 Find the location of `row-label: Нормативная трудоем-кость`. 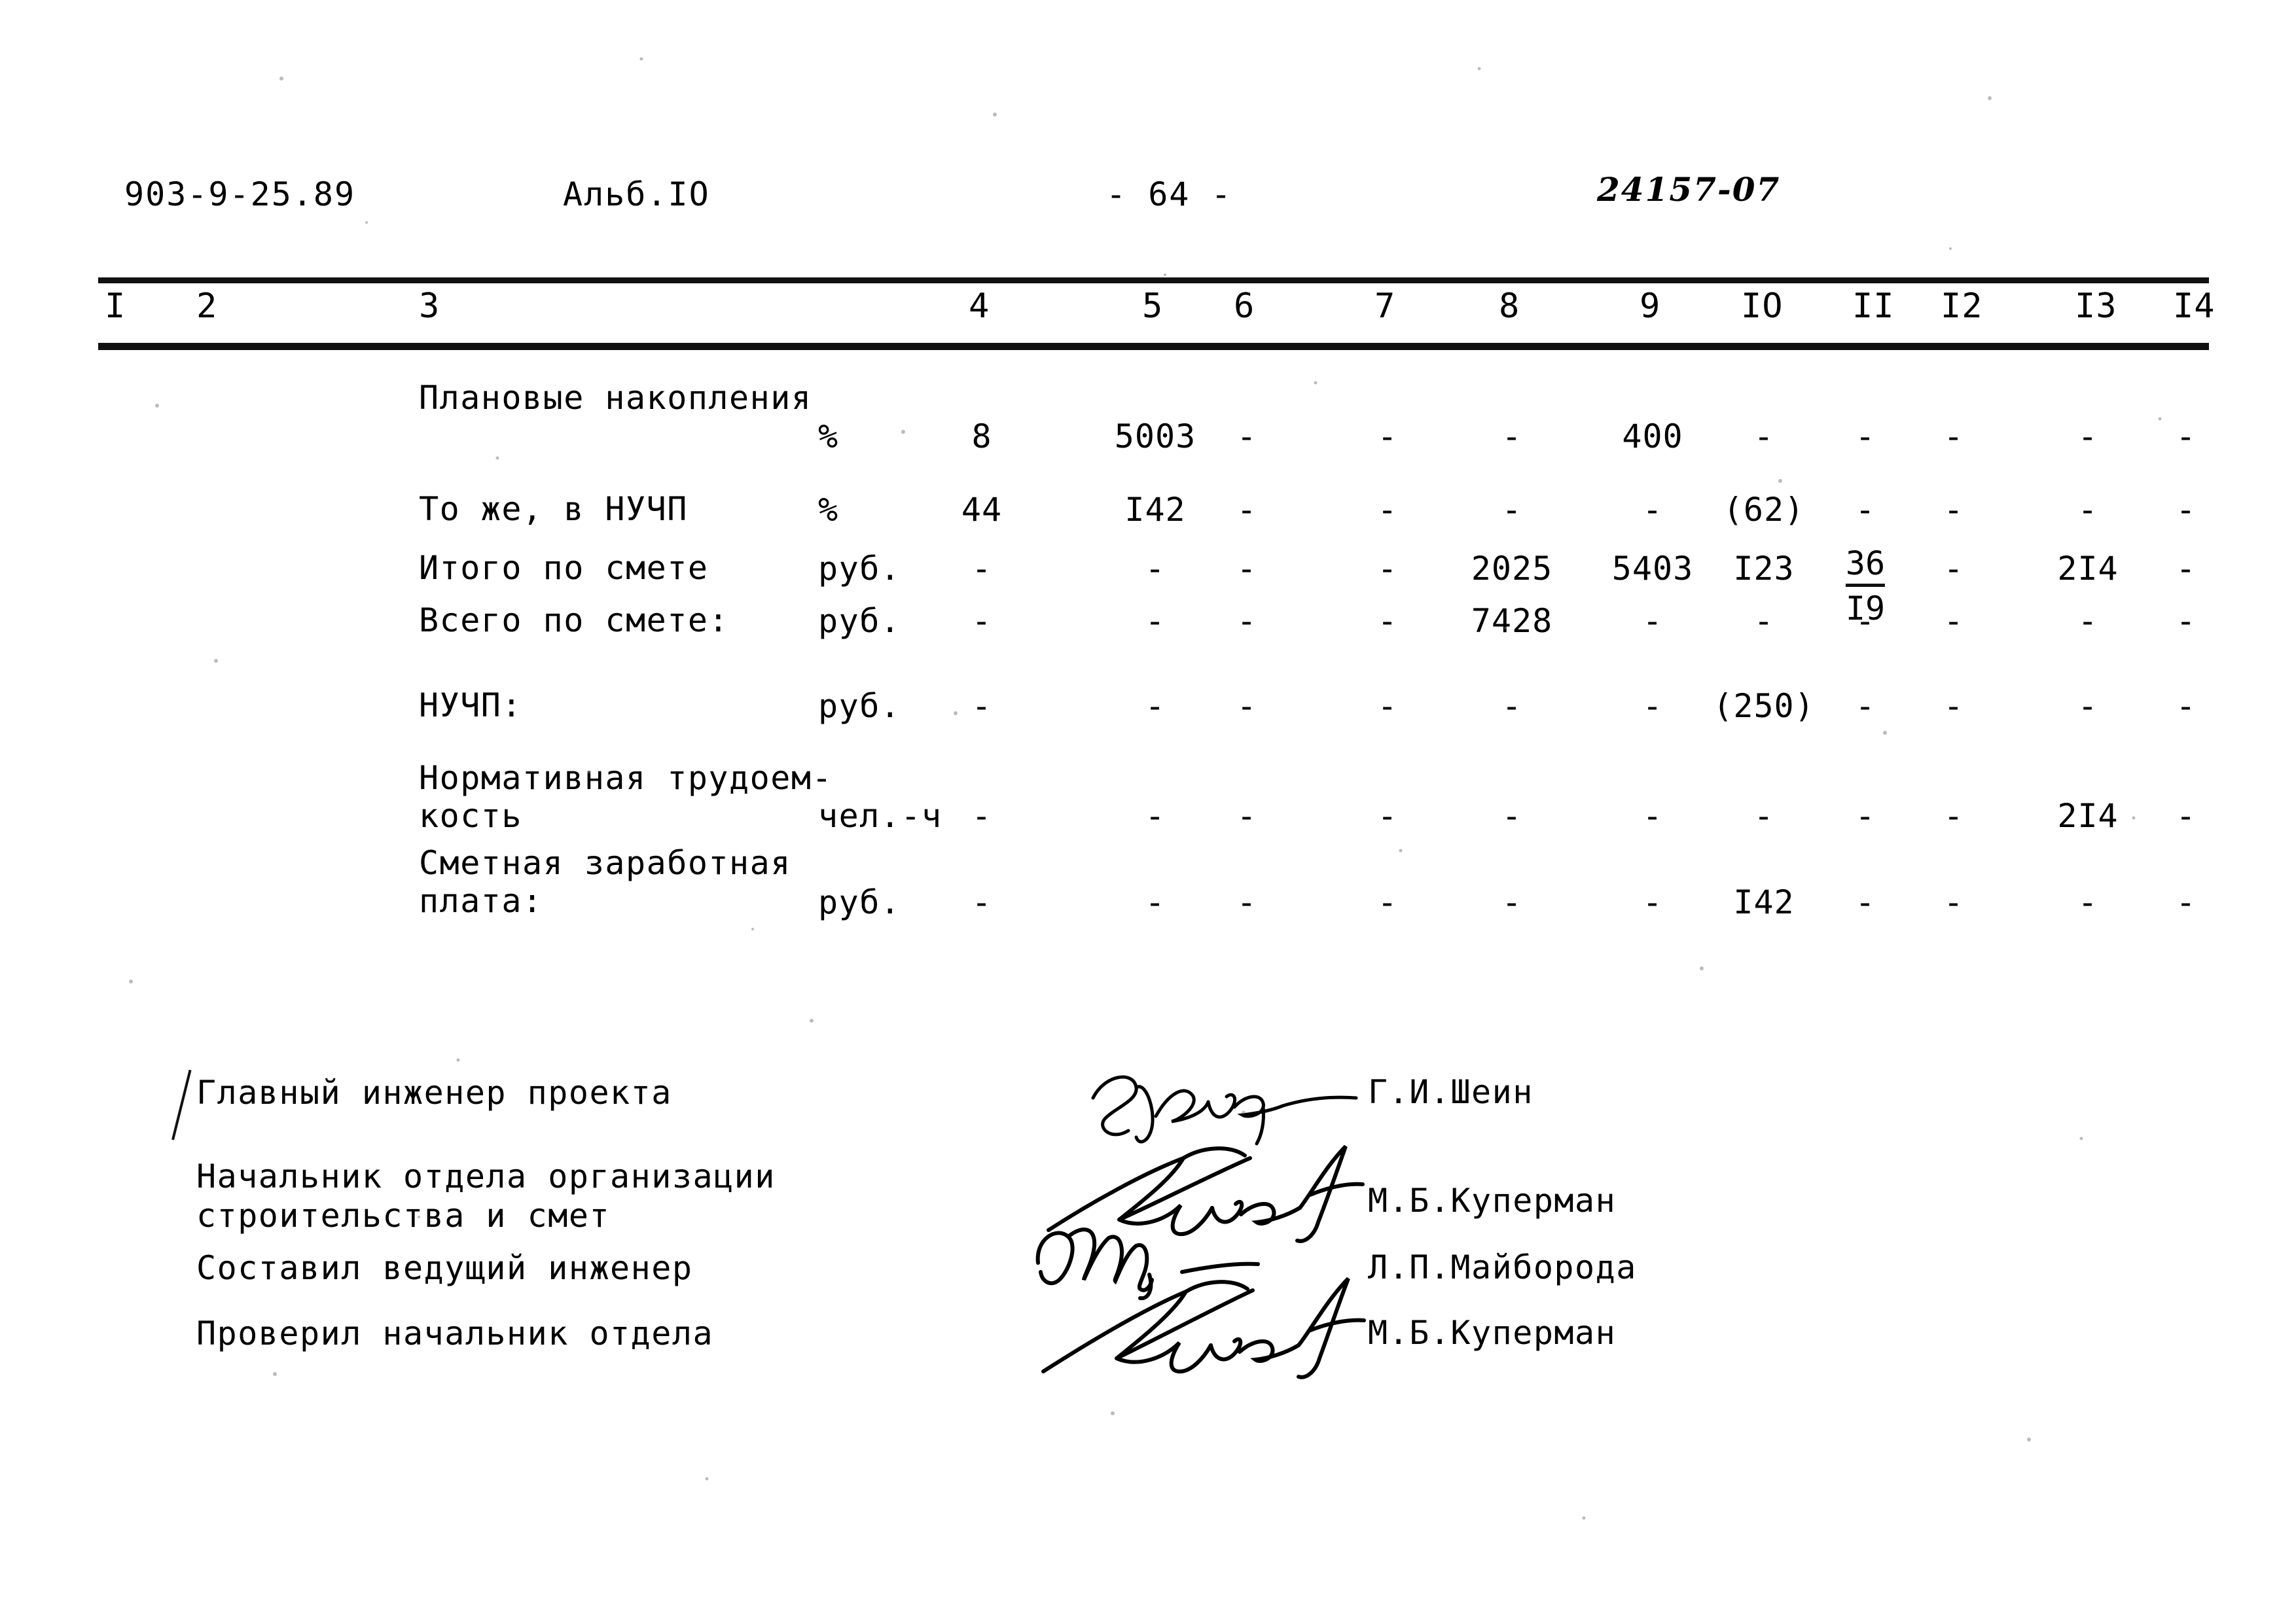

row-label: Нормативная трудоем-кость is located at coordinates (626, 797).